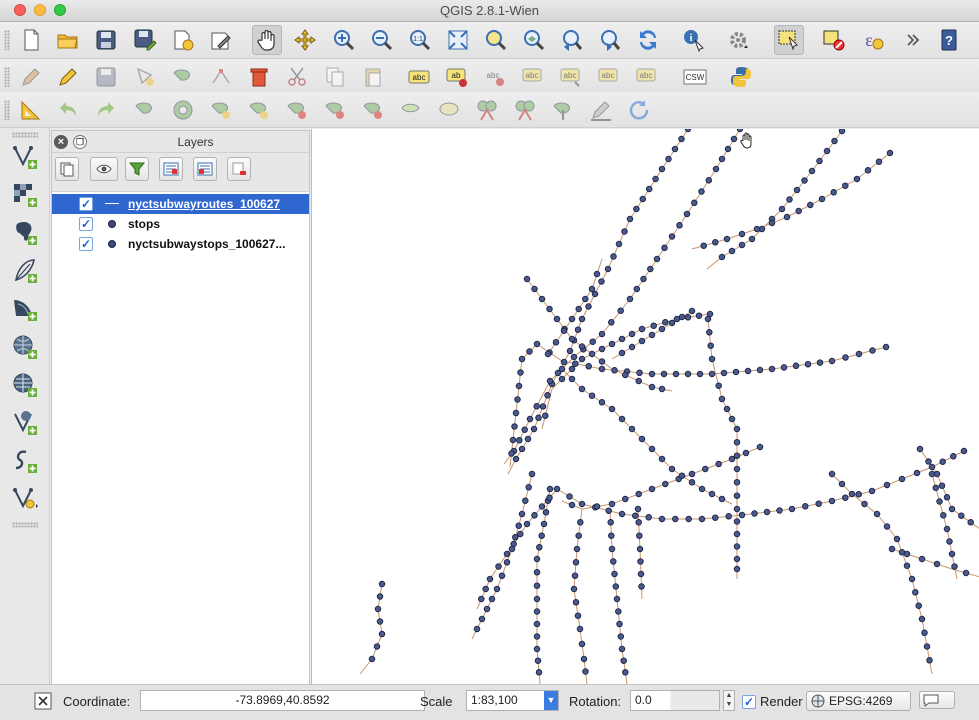 The width and height of the screenshot is (979, 720). I want to click on run-action-button, so click(739, 40).